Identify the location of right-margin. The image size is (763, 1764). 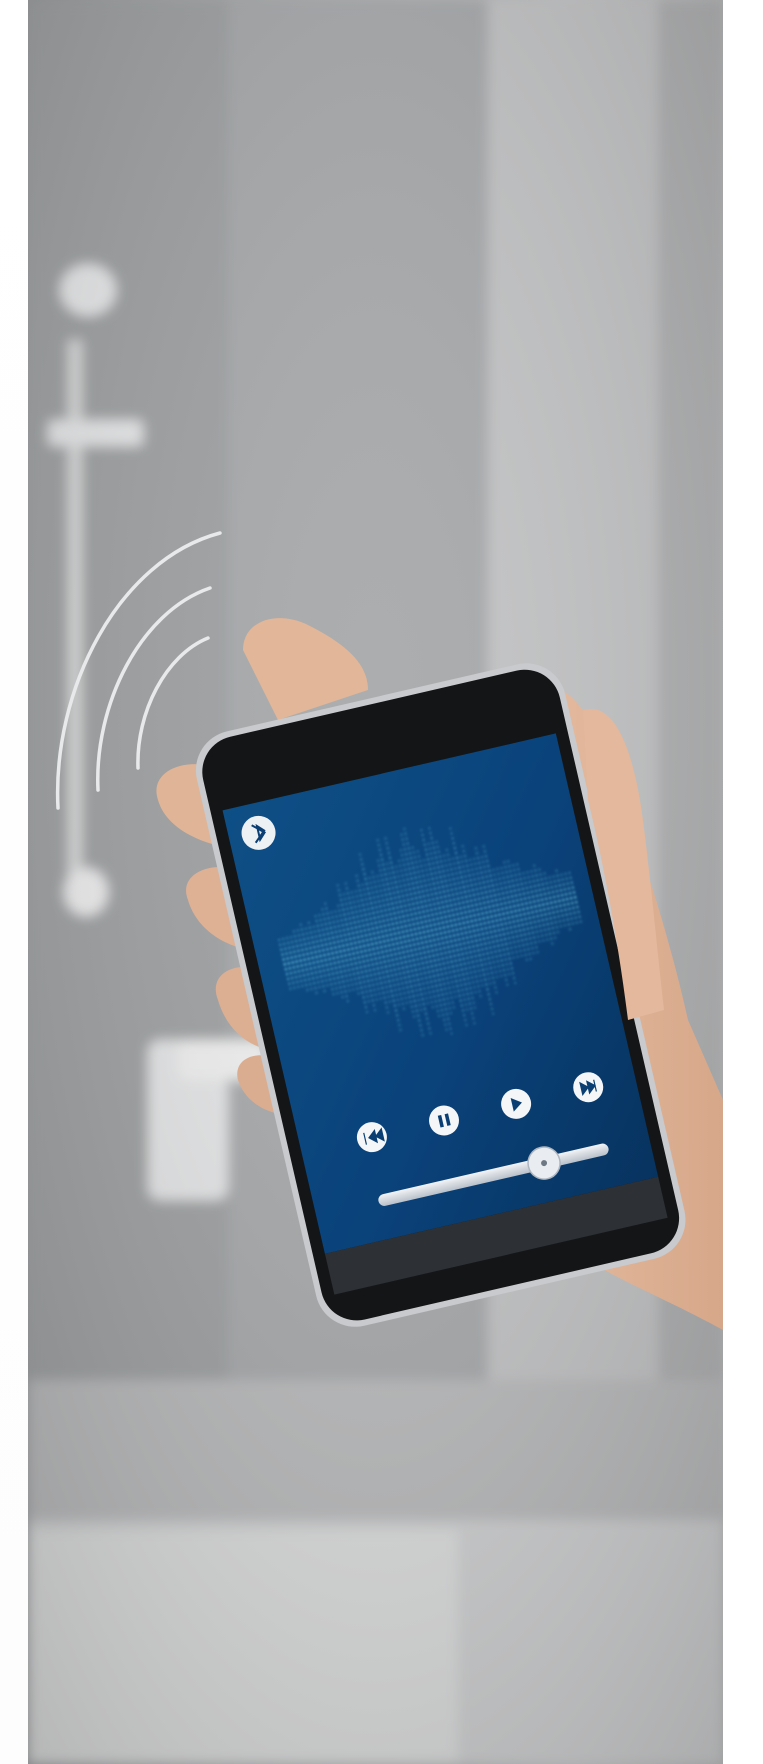
(743, 882).